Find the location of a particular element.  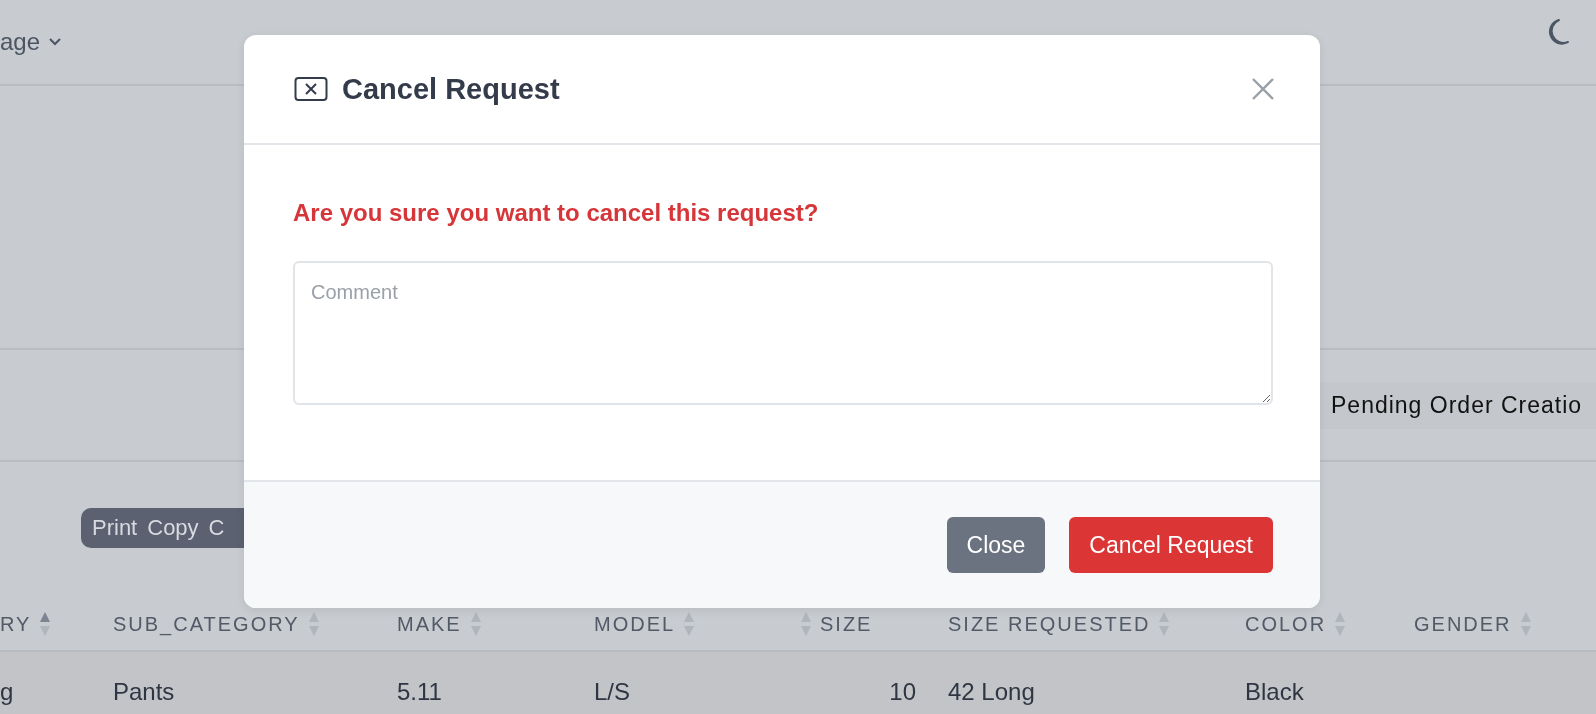

close-icon is located at coordinates (1263, 89).